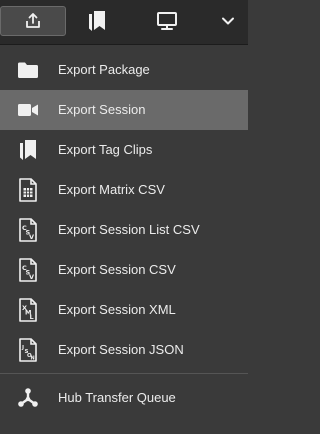  I want to click on menu-item-label: Export Session JSON, so click(121, 349).